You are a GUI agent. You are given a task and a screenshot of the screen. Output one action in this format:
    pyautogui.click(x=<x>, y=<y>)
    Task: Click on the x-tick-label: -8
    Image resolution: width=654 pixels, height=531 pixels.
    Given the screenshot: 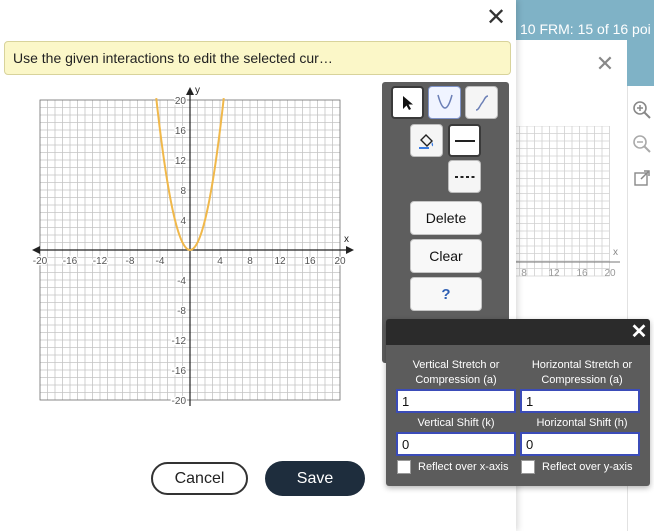 What is the action you would take?
    pyautogui.click(x=130, y=261)
    